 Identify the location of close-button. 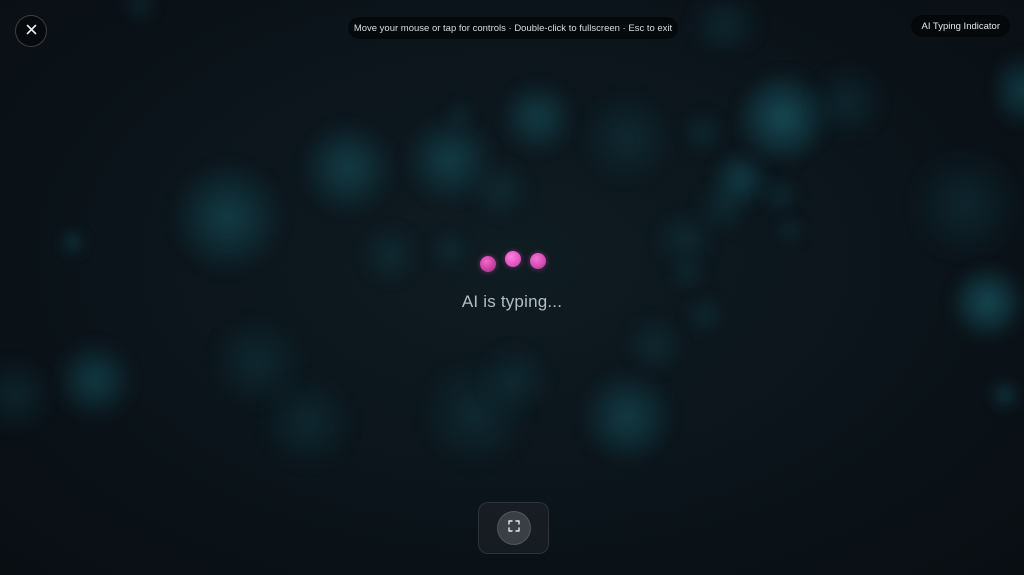
(31, 31).